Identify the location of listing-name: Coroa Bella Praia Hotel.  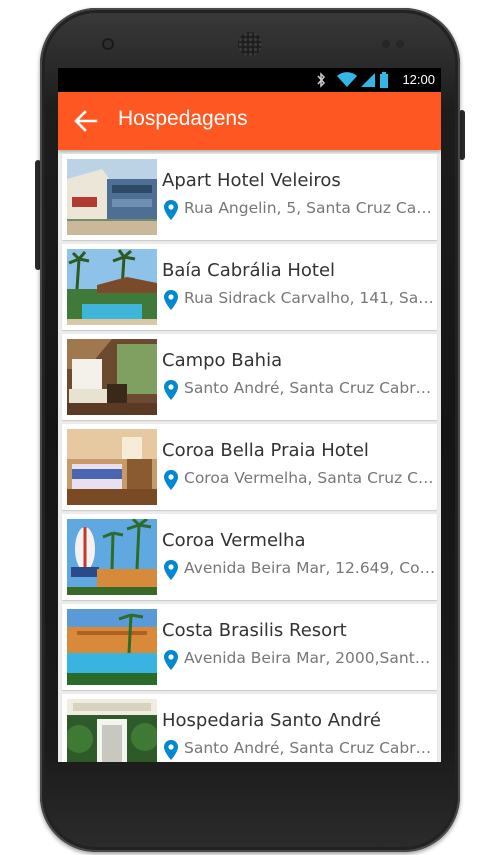
(265, 450).